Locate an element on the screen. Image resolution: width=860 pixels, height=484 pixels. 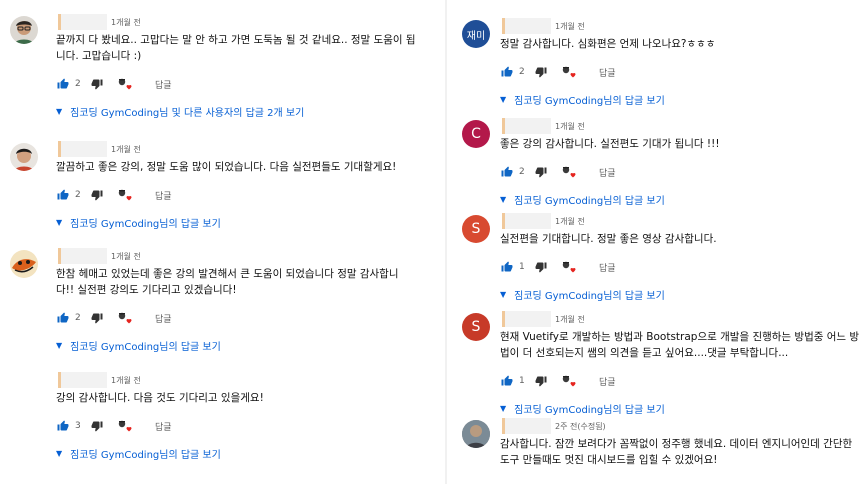
avatar-initial: S is located at coordinates (476, 229).